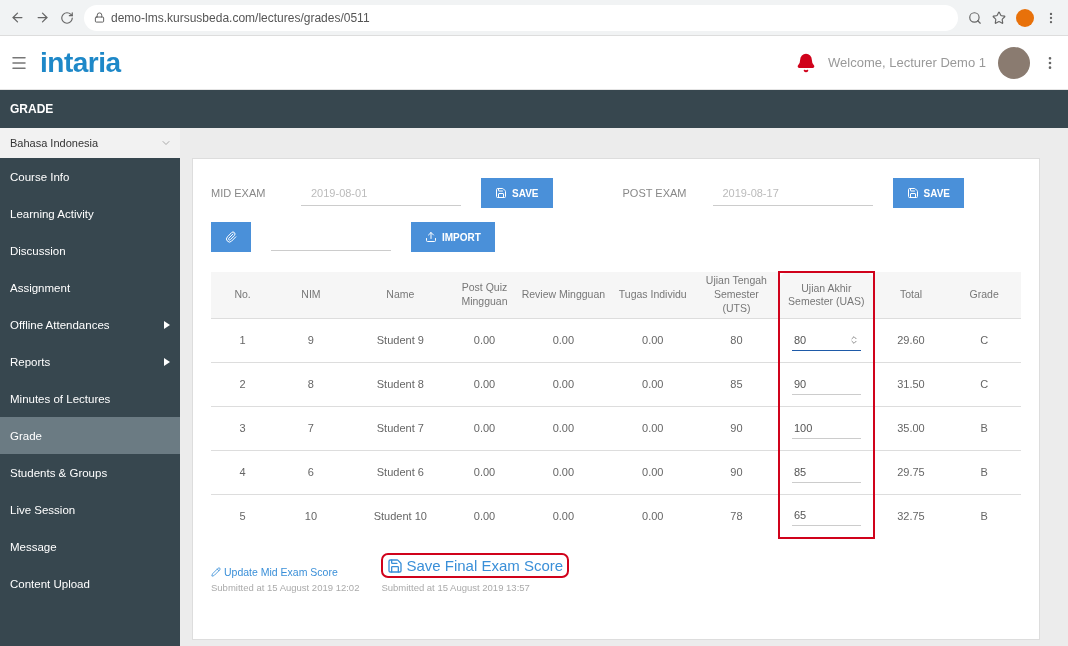  I want to click on page-title: GRADE, so click(32, 109).